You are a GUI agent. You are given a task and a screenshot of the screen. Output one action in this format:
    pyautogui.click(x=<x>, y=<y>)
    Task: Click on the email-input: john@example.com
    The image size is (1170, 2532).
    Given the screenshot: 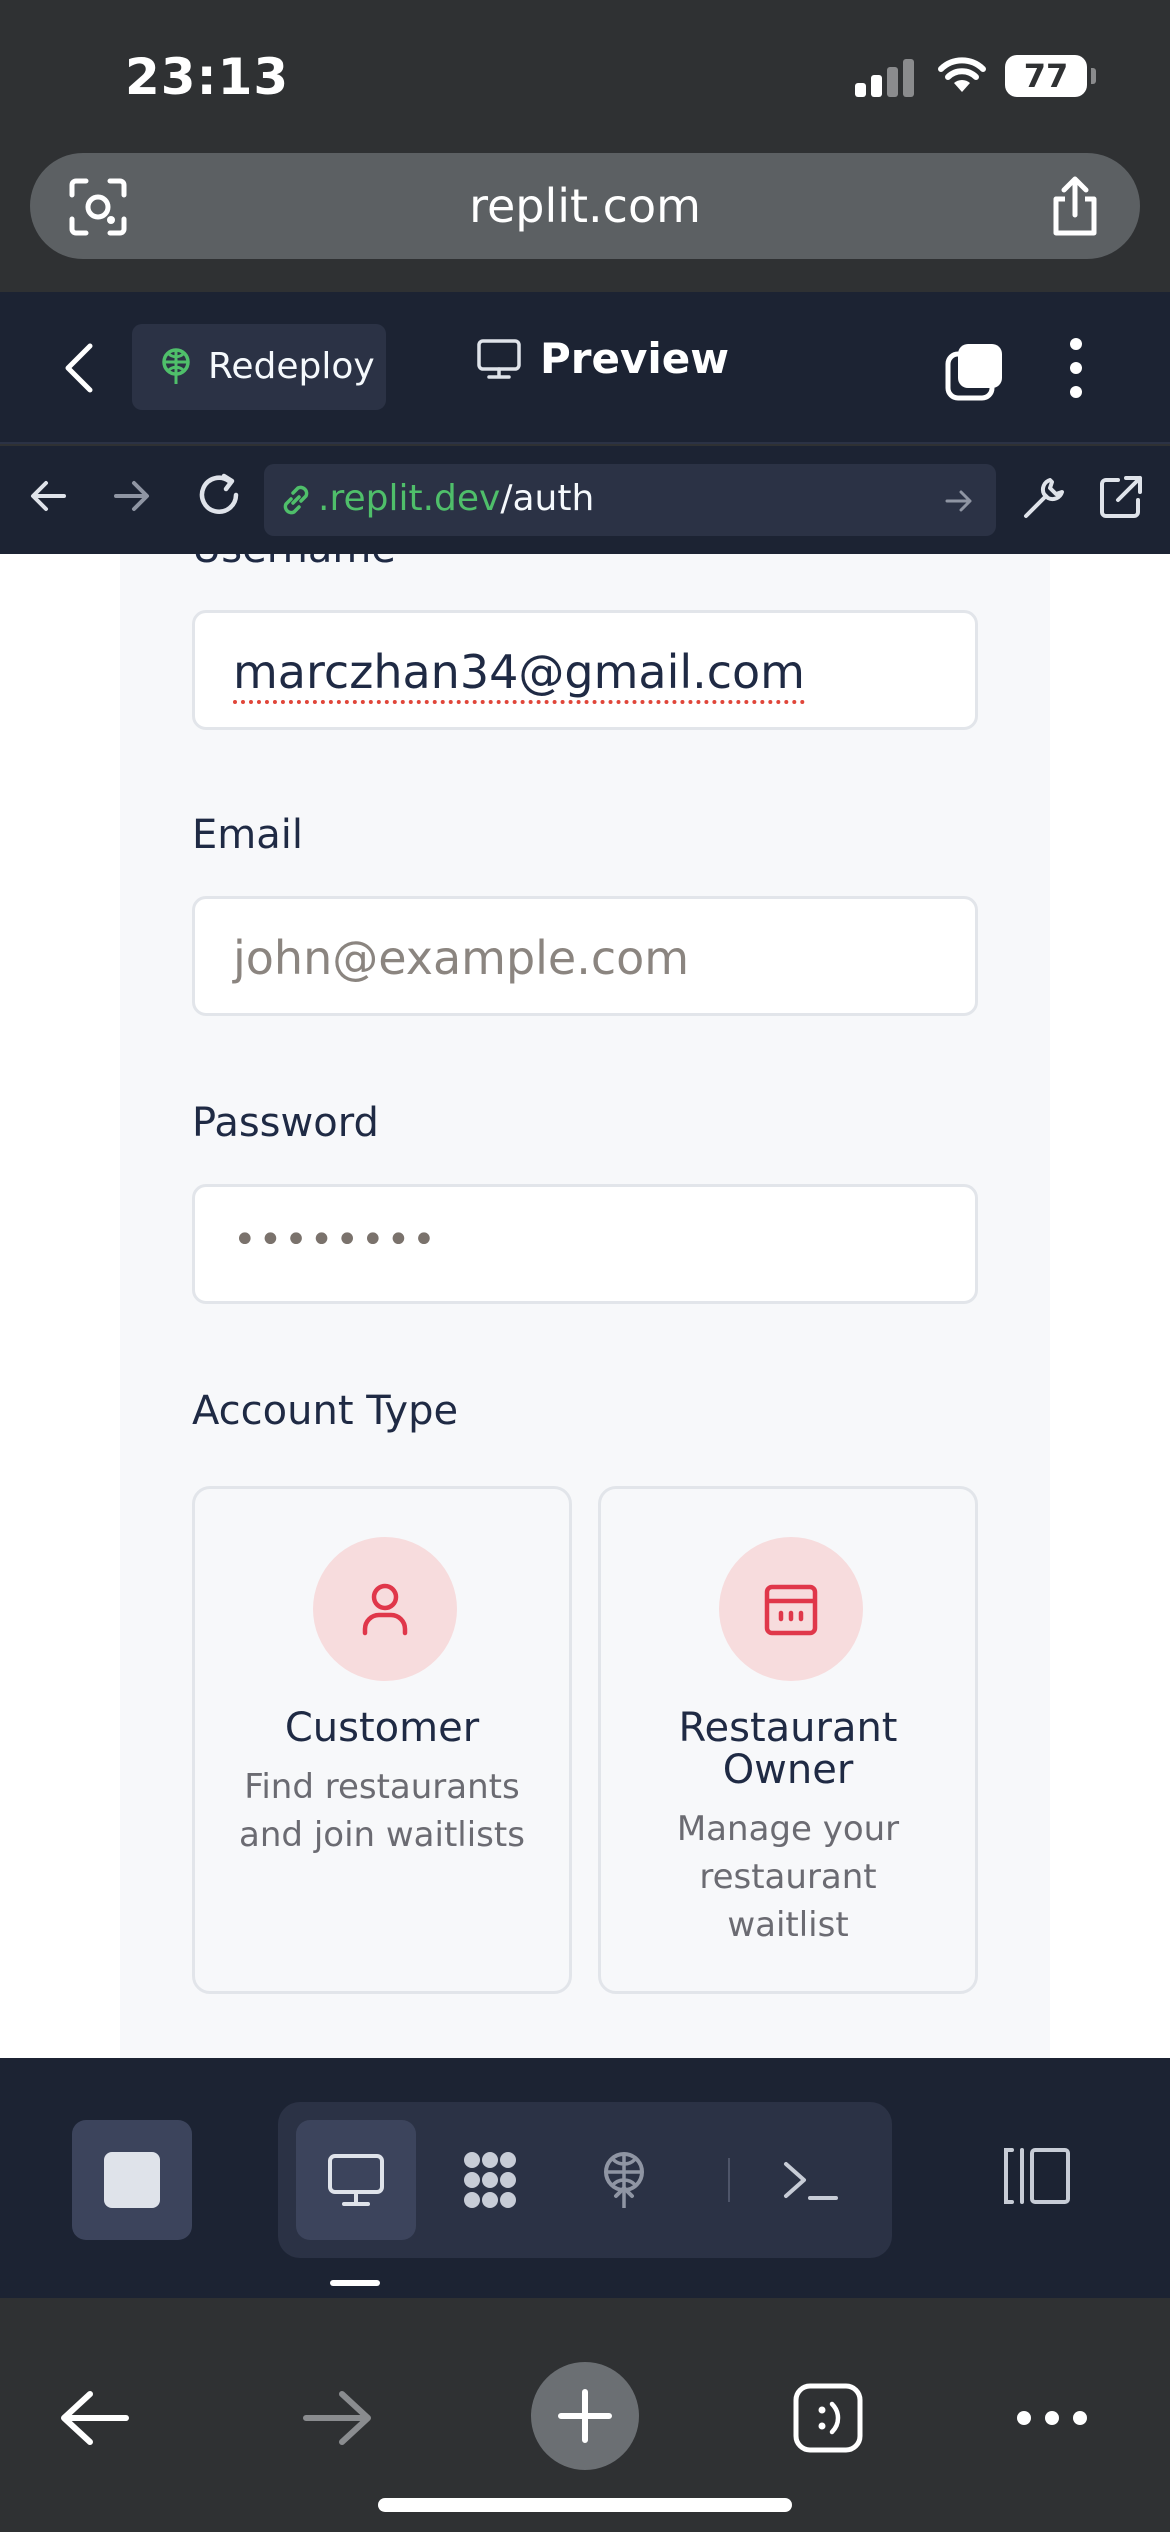 What is the action you would take?
    pyautogui.click(x=585, y=956)
    